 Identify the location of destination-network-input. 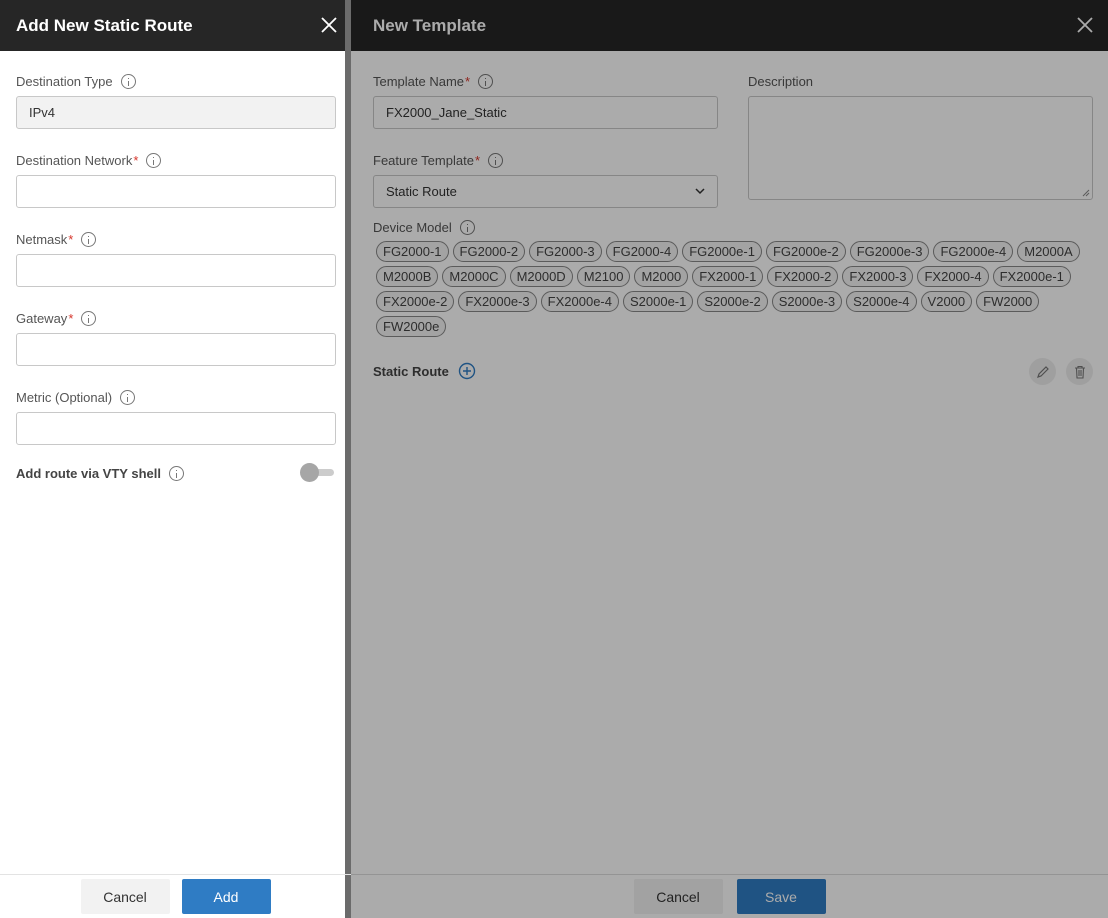
(176, 191).